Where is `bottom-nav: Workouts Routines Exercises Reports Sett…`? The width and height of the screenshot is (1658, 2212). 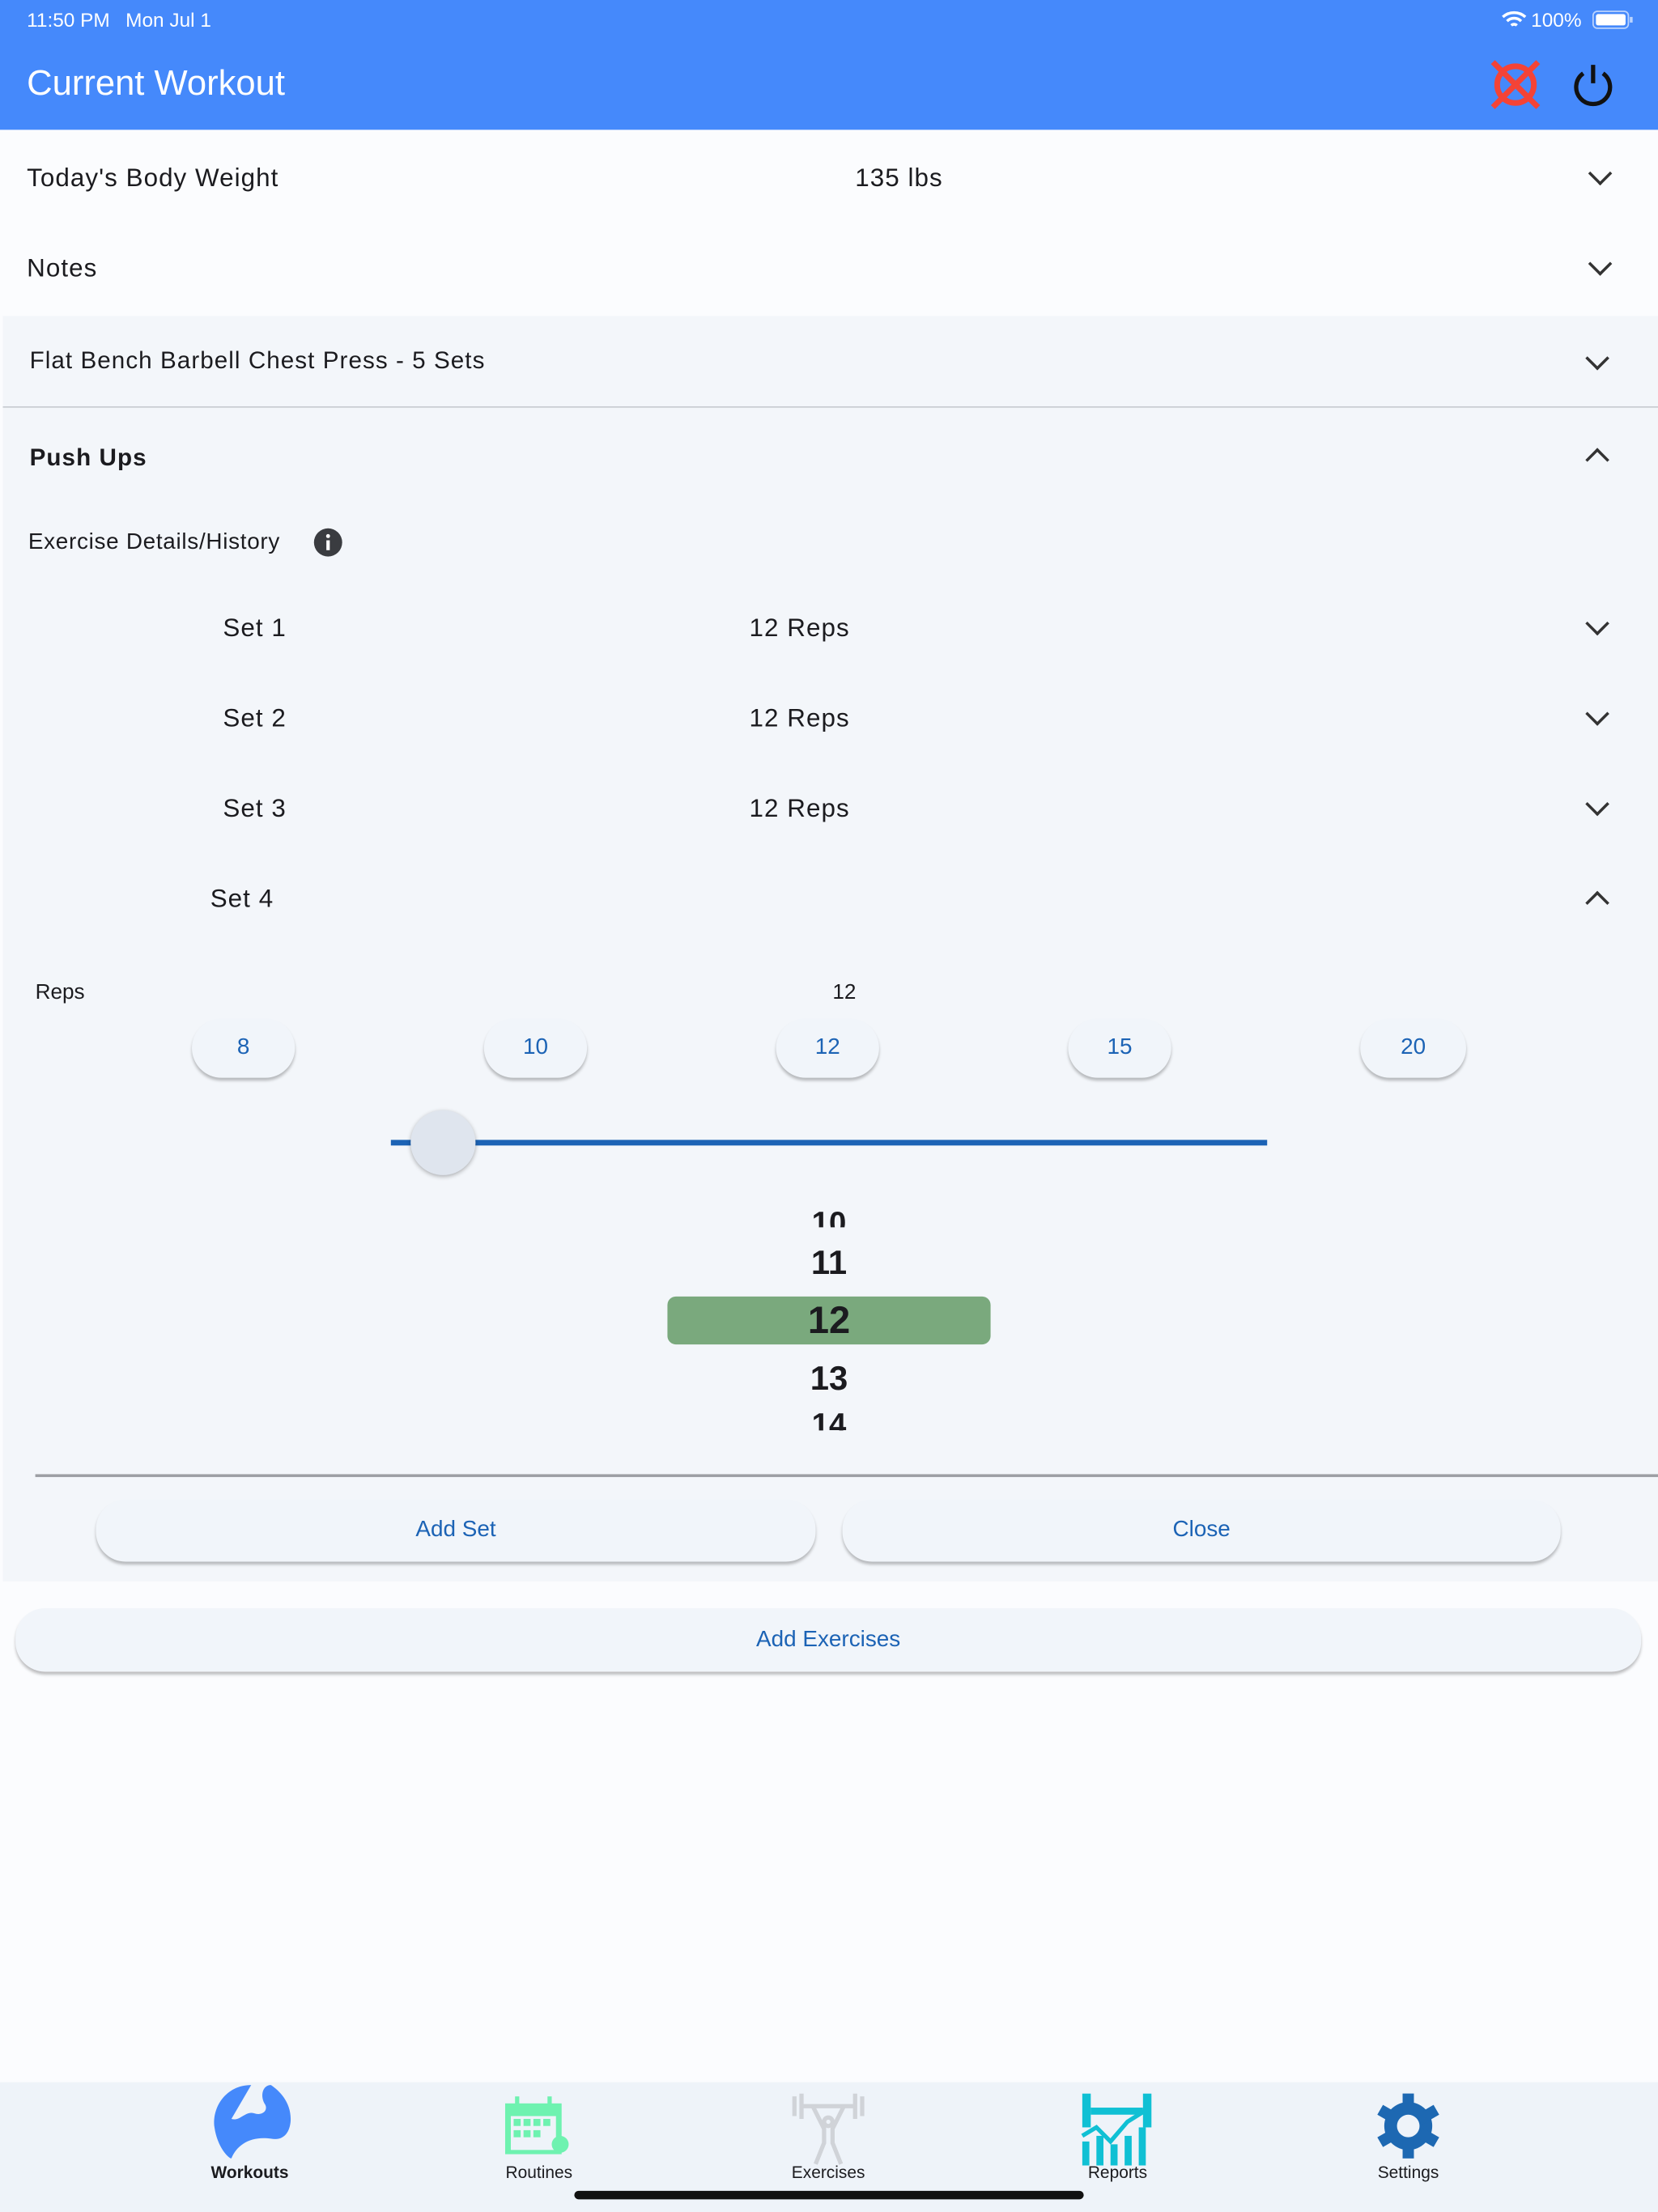 bottom-nav: Workouts Routines Exercises Reports Sett… is located at coordinates (829, 2147).